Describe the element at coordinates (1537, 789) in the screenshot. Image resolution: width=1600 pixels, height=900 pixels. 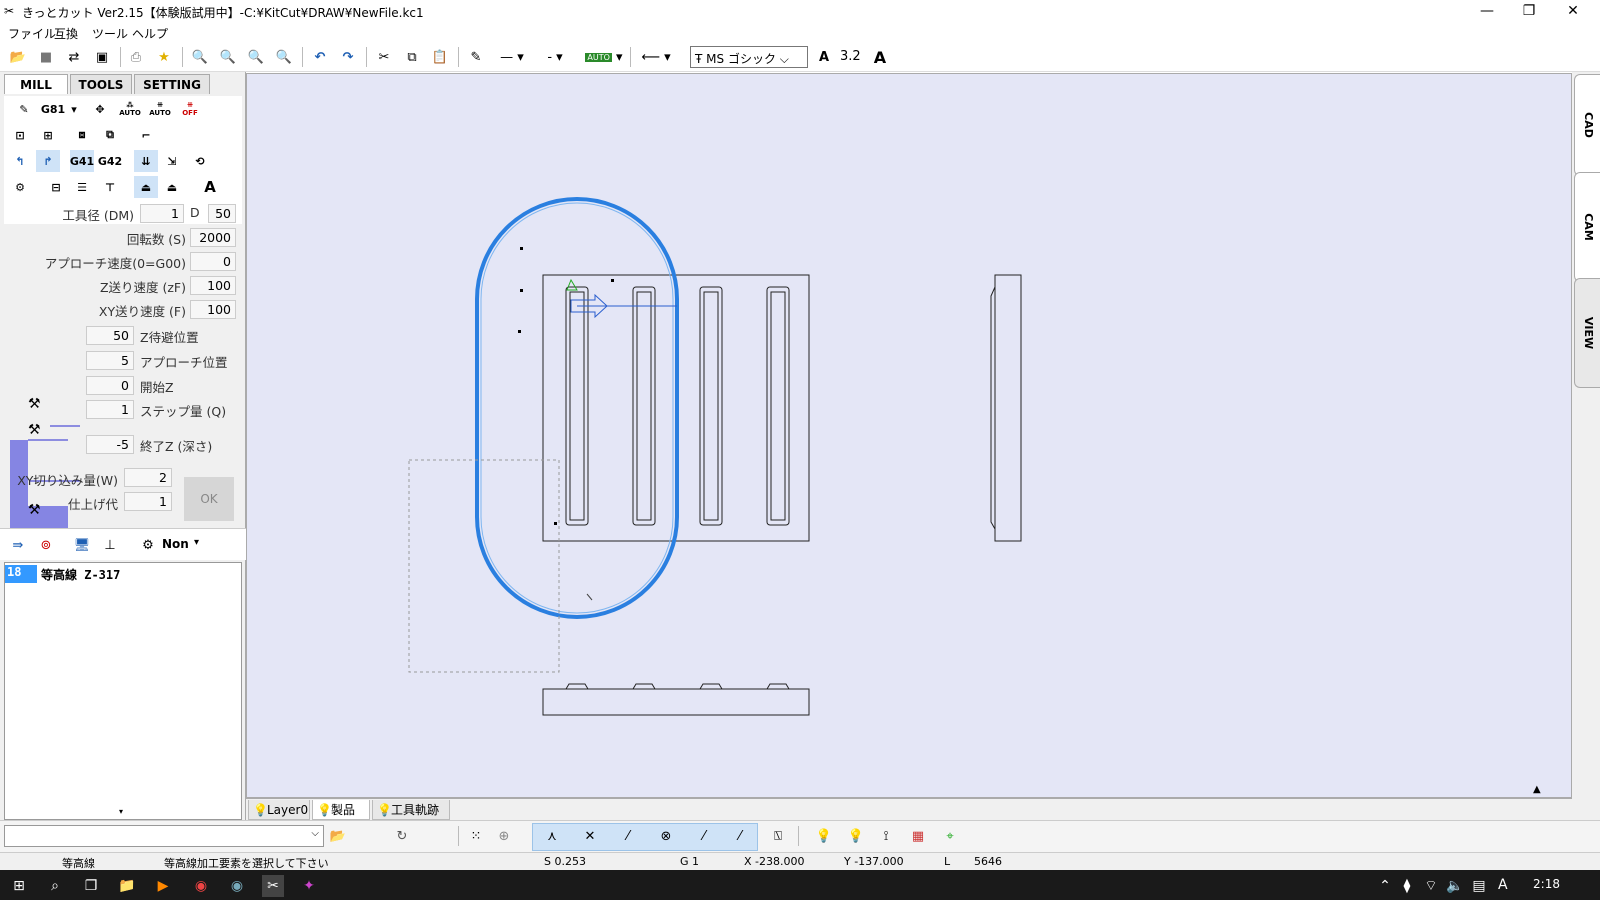
I see `scroll-up-icon: ▲` at that location.